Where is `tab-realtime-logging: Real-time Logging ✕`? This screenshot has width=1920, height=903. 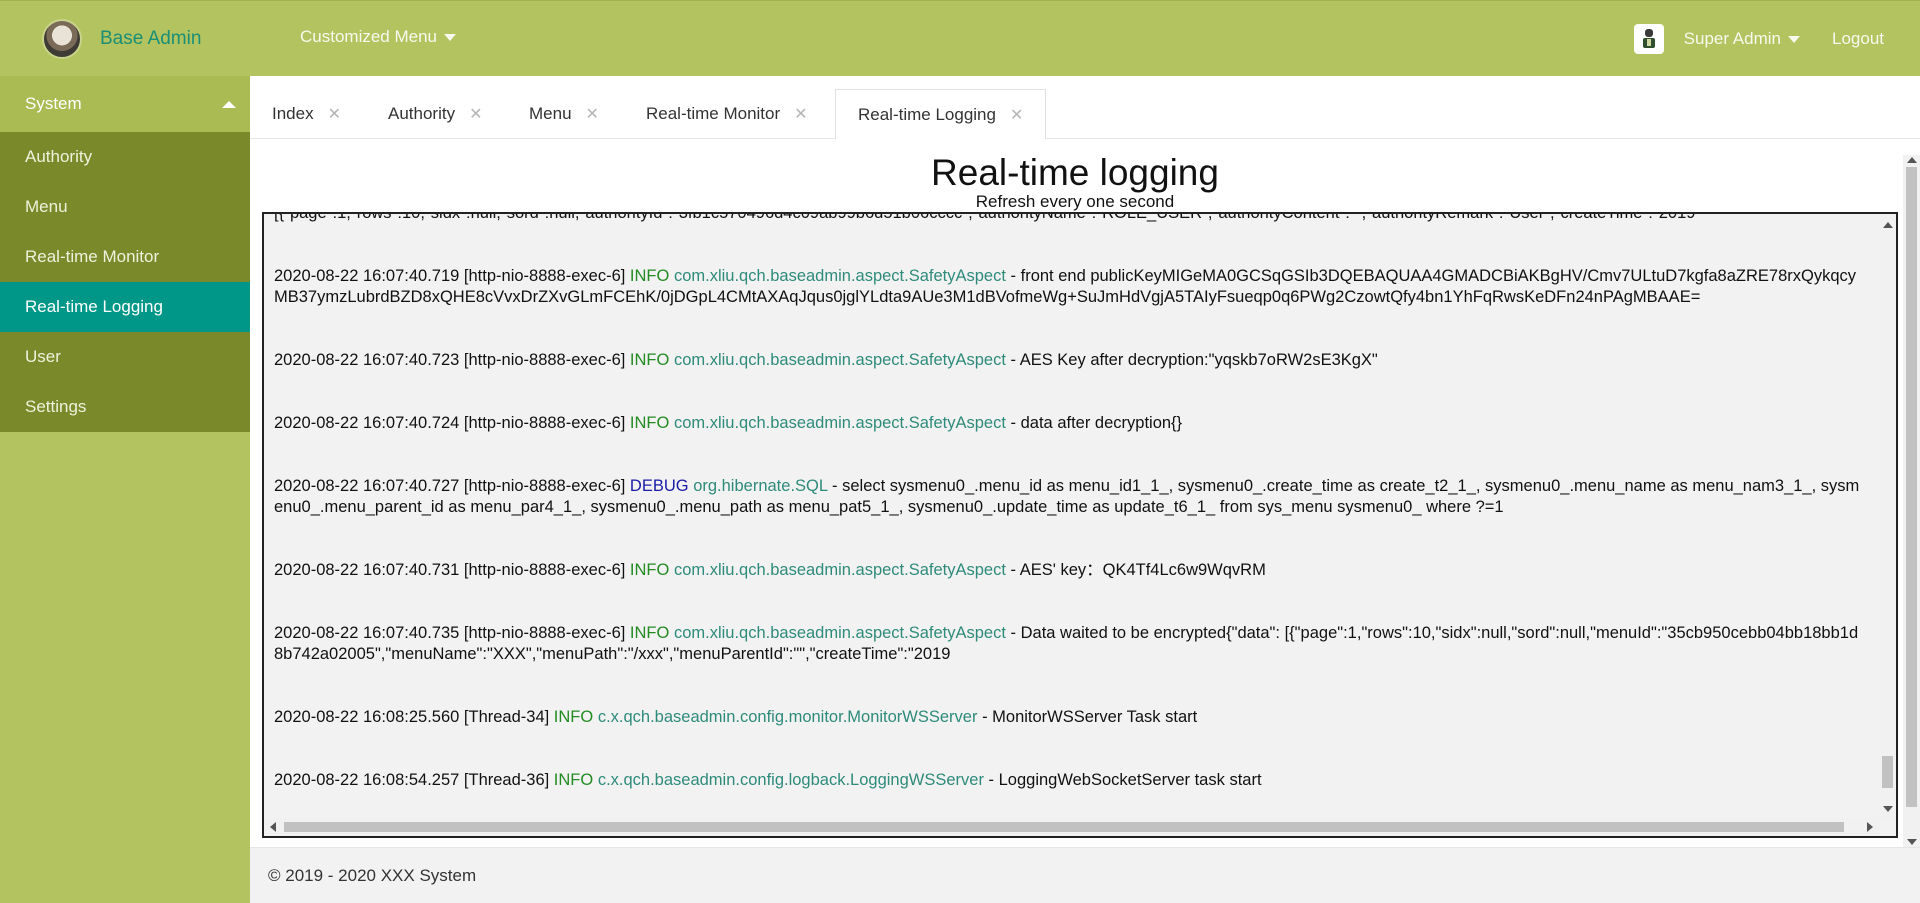
tab-realtime-logging: Real-time Logging ✕ is located at coordinates (940, 114).